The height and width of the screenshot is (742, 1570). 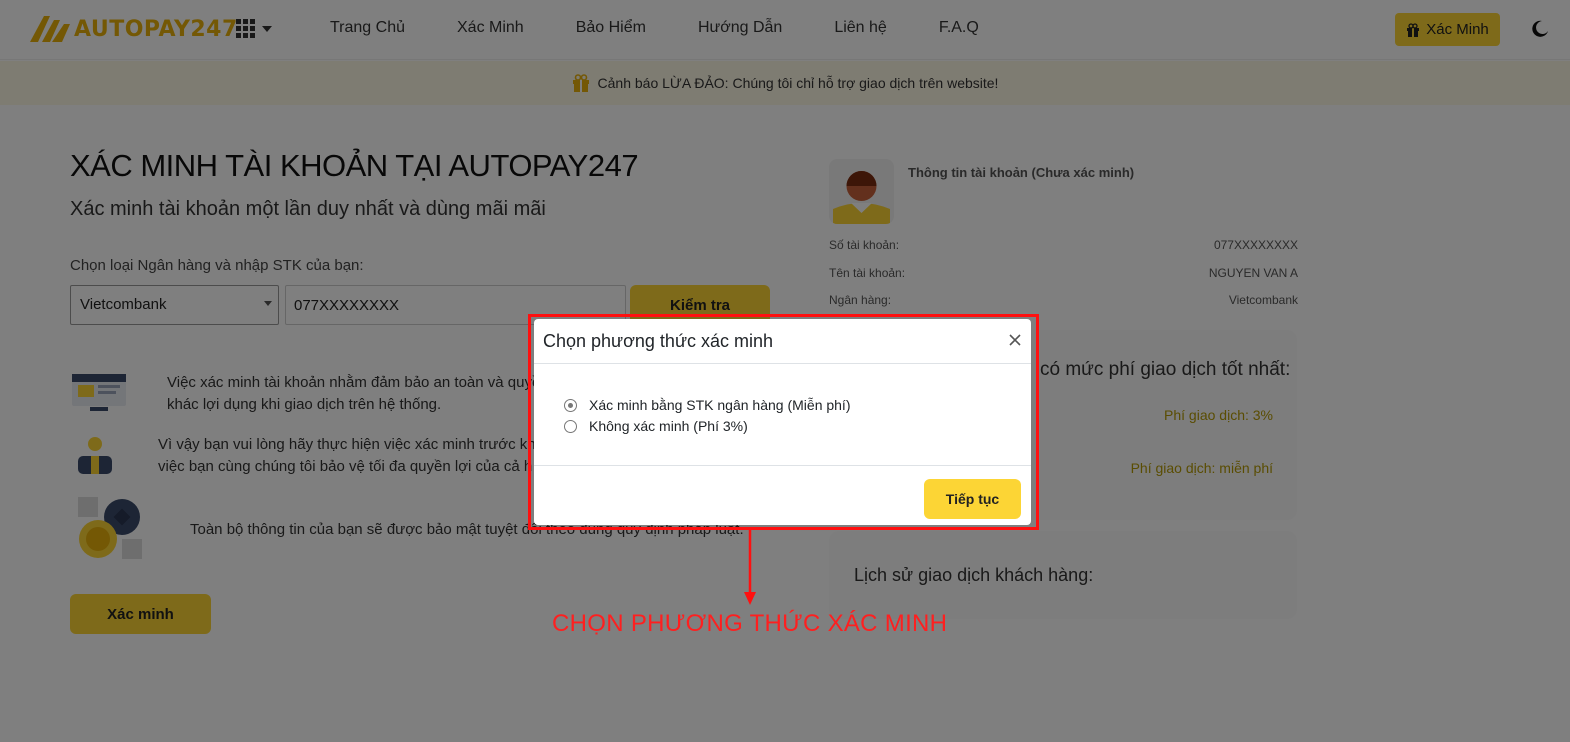 I want to click on option-bank-verify: Xác minh bằng STK ngân hàng (Miễn phí), so click(x=707, y=405).